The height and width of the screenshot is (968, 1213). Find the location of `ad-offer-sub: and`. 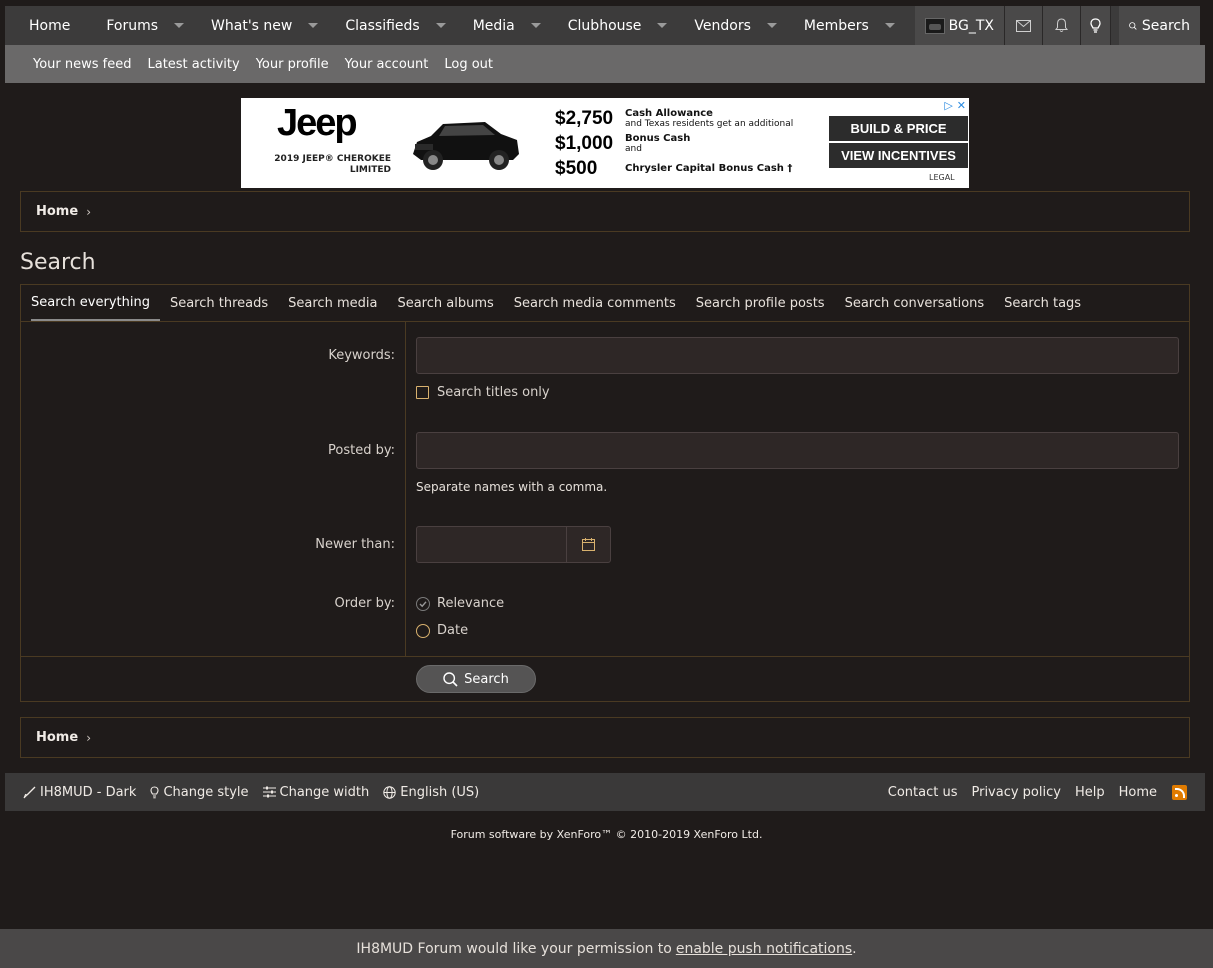

ad-offer-sub: and is located at coordinates (633, 148).